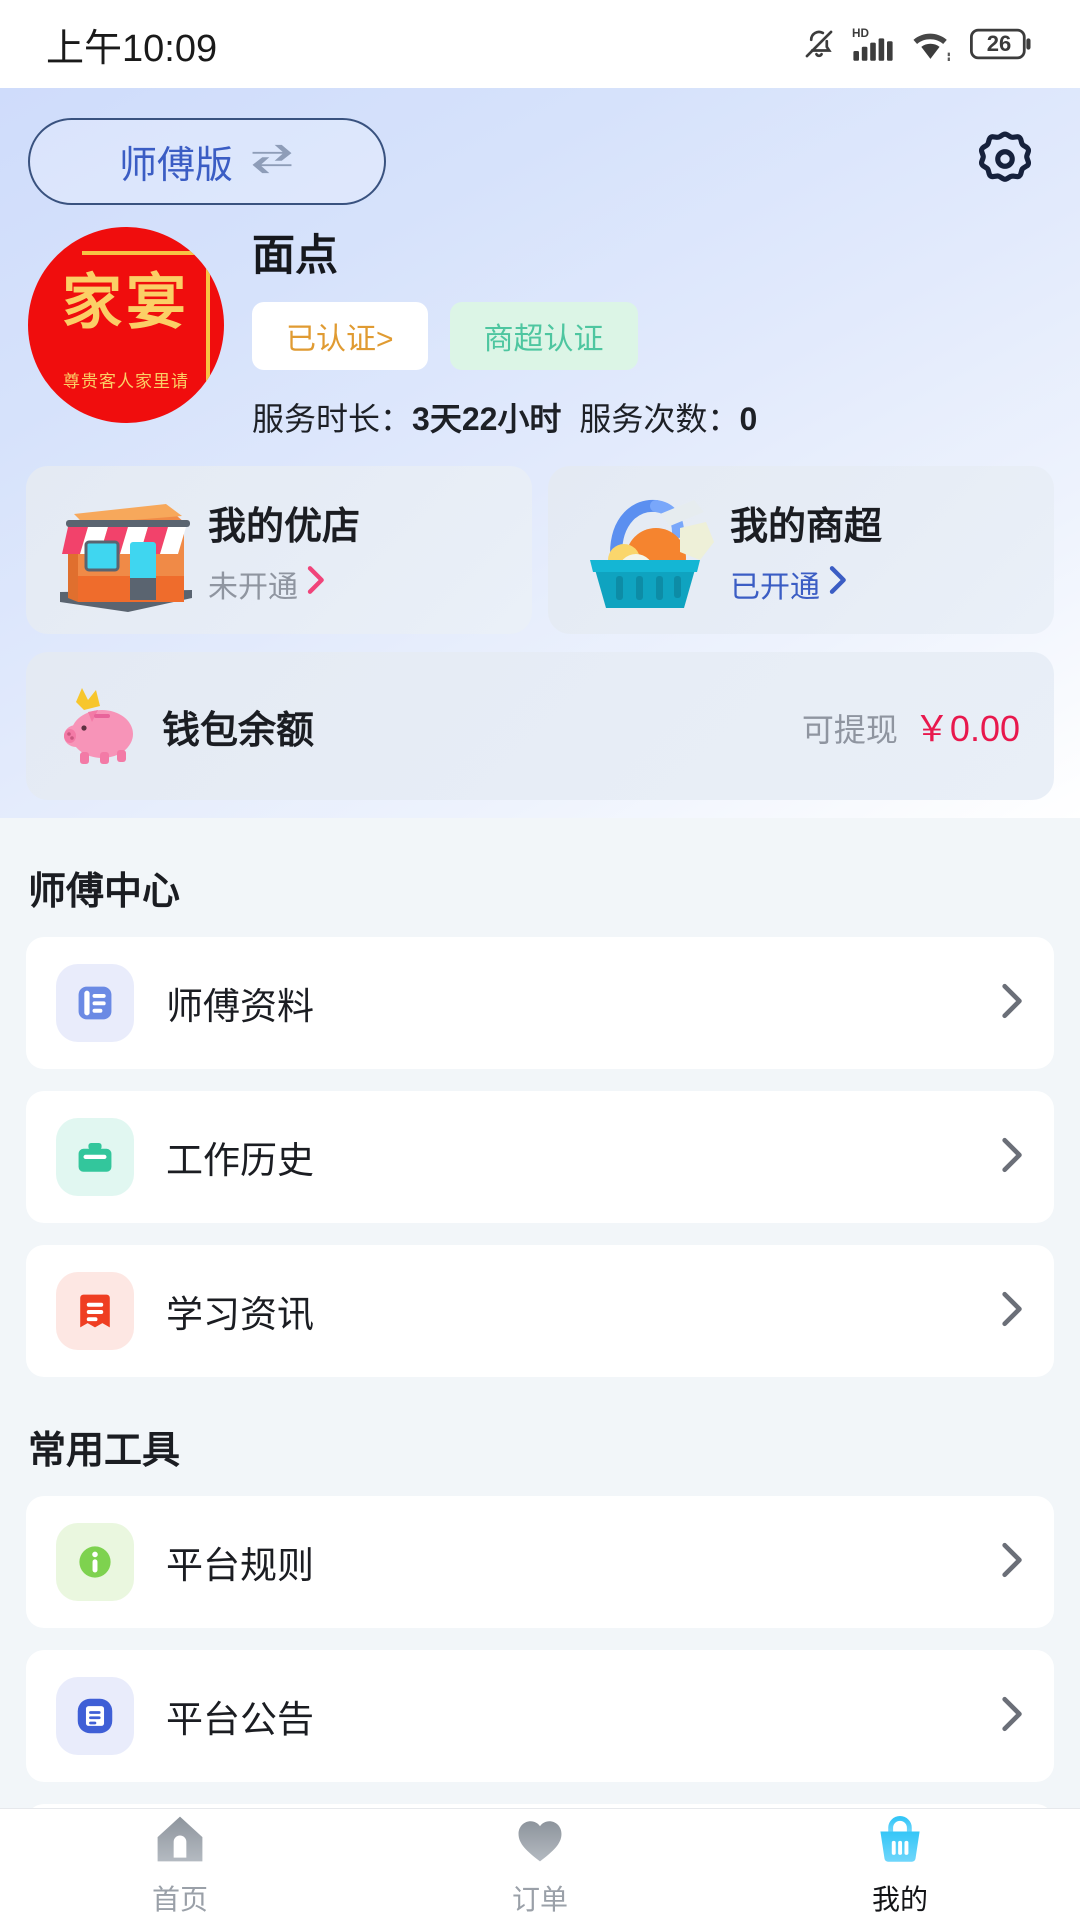 Image resolution: width=1080 pixels, height=1920 pixels. What do you see at coordinates (932, 44) in the screenshot?
I see `wifi-icon` at bounding box center [932, 44].